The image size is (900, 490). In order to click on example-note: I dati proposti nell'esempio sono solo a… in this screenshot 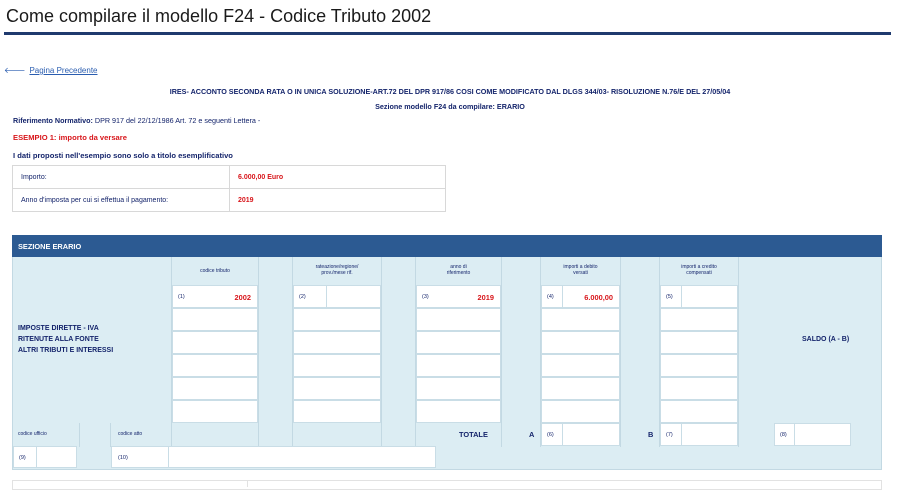, I will do `click(123, 155)`.